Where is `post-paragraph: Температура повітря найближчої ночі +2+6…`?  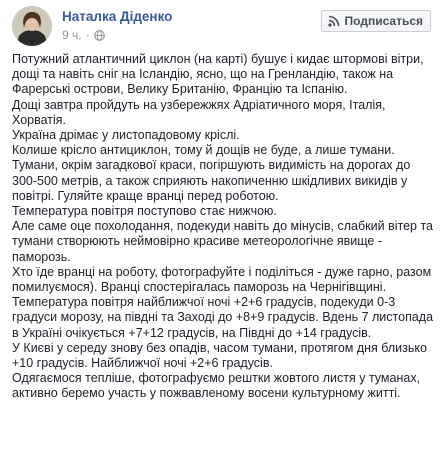
post-paragraph: Температура повітря найближчої ночі +2+6… is located at coordinates (223, 317).